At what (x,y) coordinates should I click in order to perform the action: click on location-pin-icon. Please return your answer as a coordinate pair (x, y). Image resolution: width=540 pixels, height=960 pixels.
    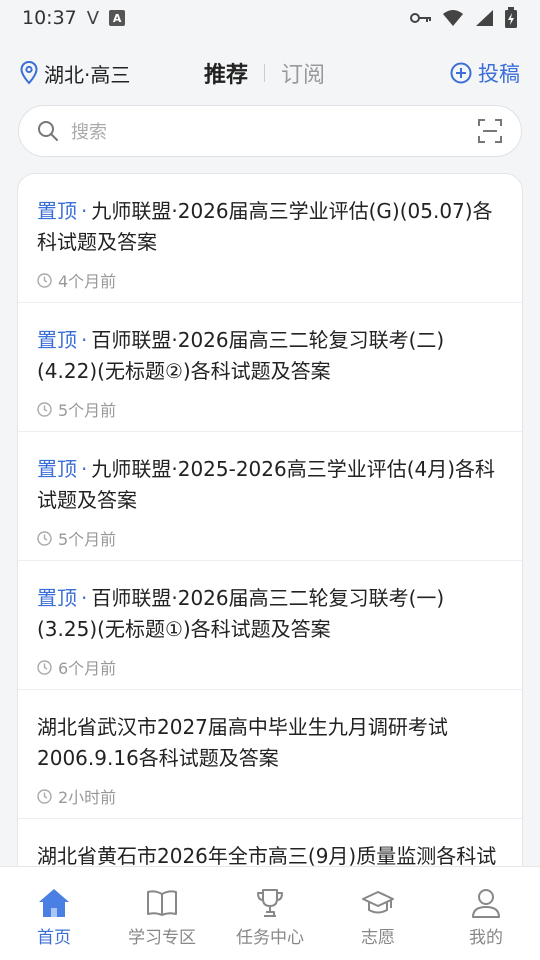
    Looking at the image, I should click on (29, 73).